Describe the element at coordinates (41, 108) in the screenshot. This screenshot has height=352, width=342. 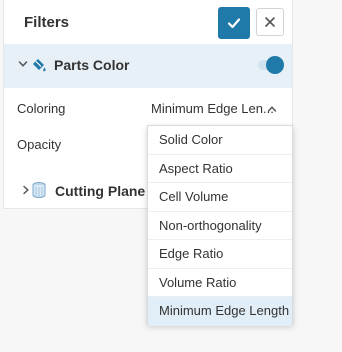
I see `coloring-label: Coloring` at that location.